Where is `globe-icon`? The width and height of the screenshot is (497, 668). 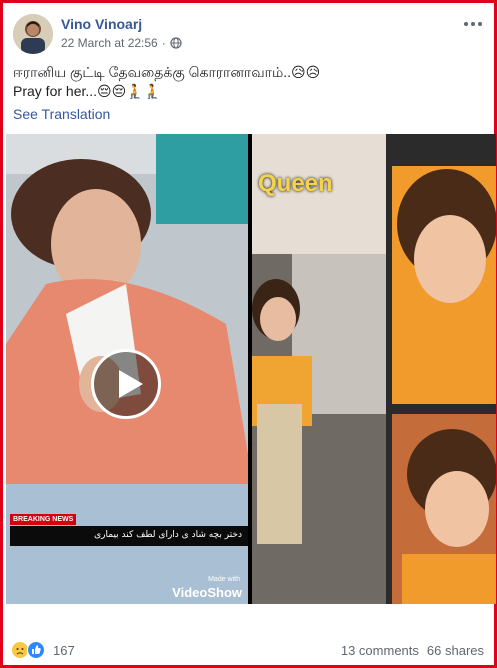 globe-icon is located at coordinates (176, 43).